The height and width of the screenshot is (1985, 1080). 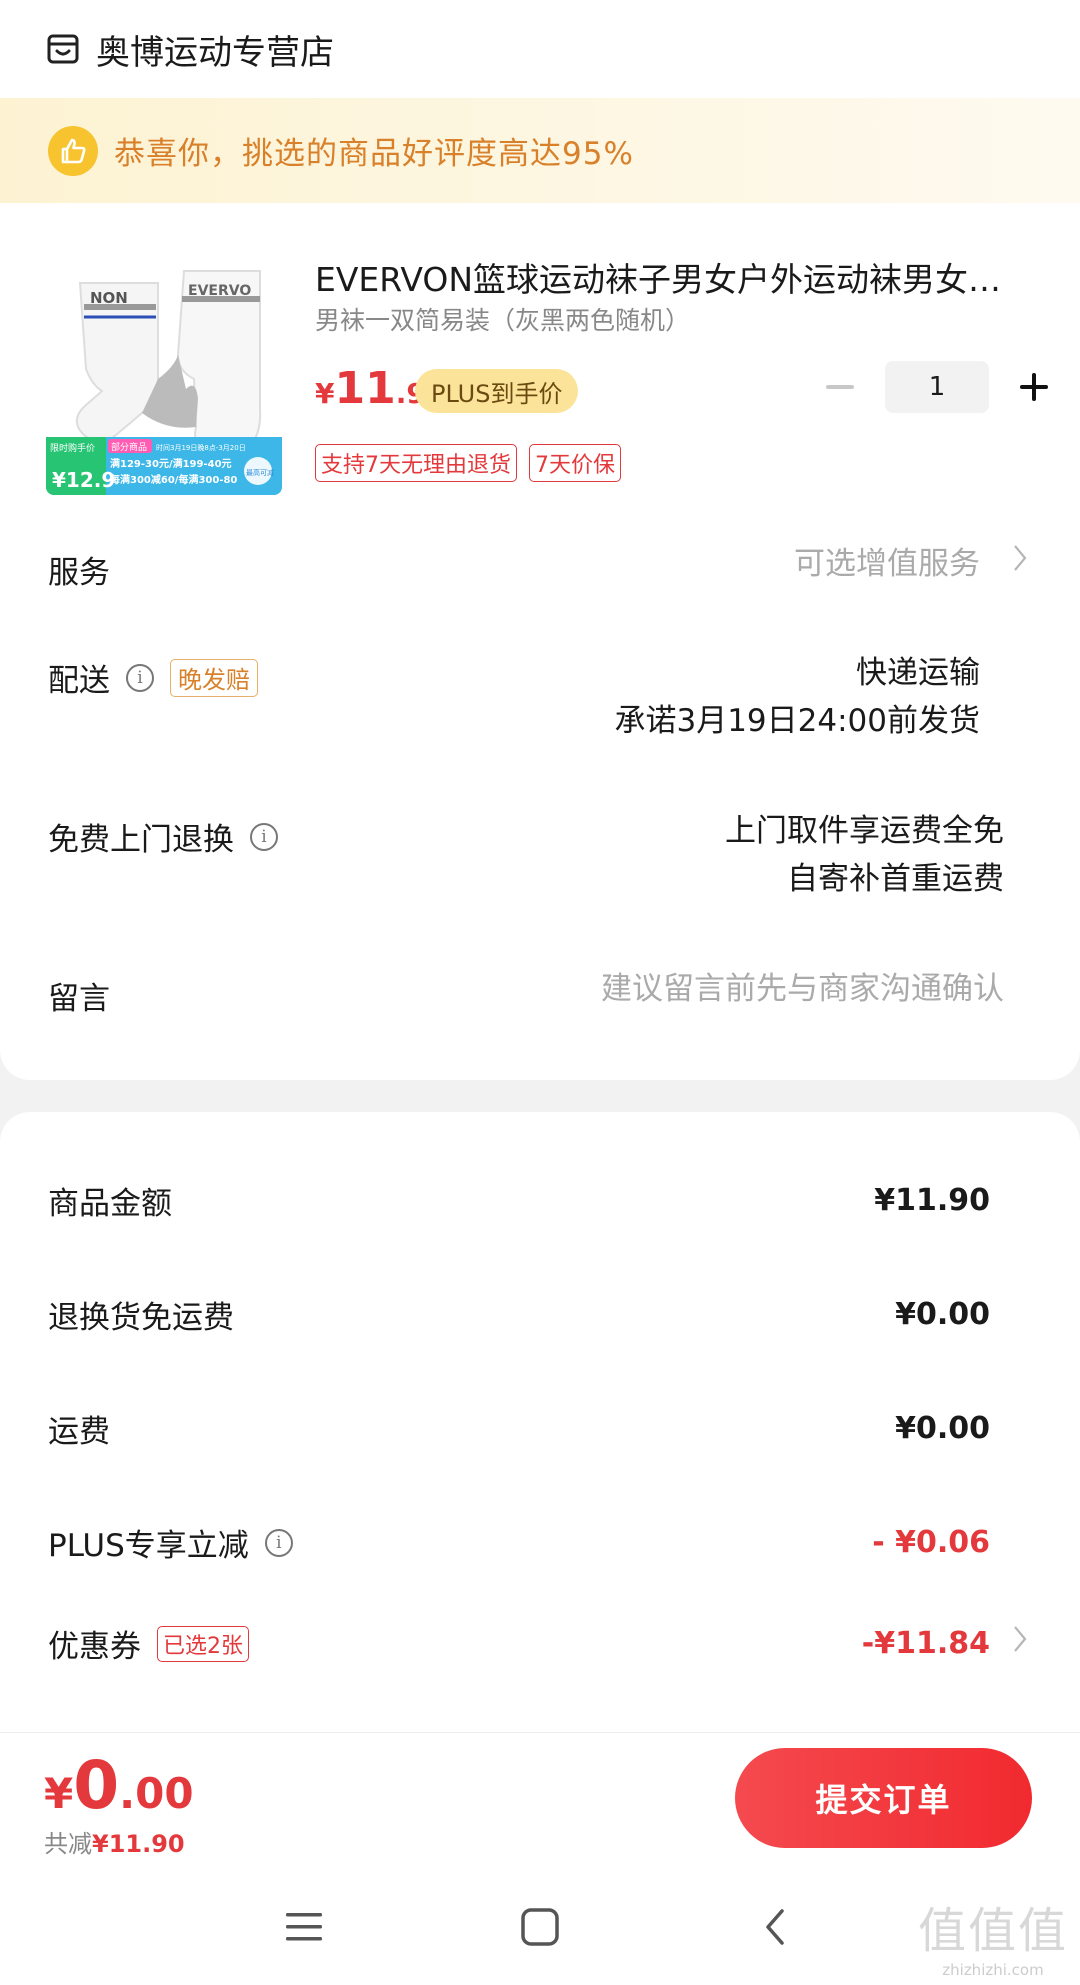 What do you see at coordinates (1034, 387) in the screenshot?
I see `quantity-increase-button` at bounding box center [1034, 387].